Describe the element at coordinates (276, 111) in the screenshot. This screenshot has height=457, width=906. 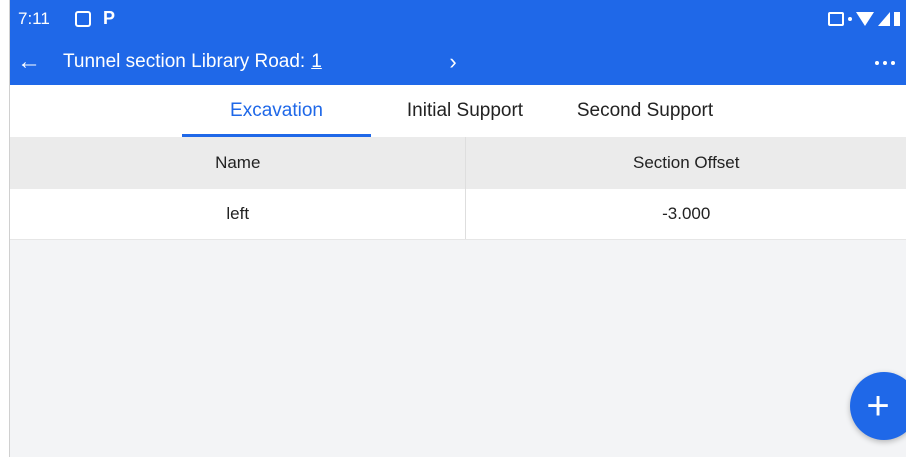
I see `tab-excavation: Excavation` at that location.